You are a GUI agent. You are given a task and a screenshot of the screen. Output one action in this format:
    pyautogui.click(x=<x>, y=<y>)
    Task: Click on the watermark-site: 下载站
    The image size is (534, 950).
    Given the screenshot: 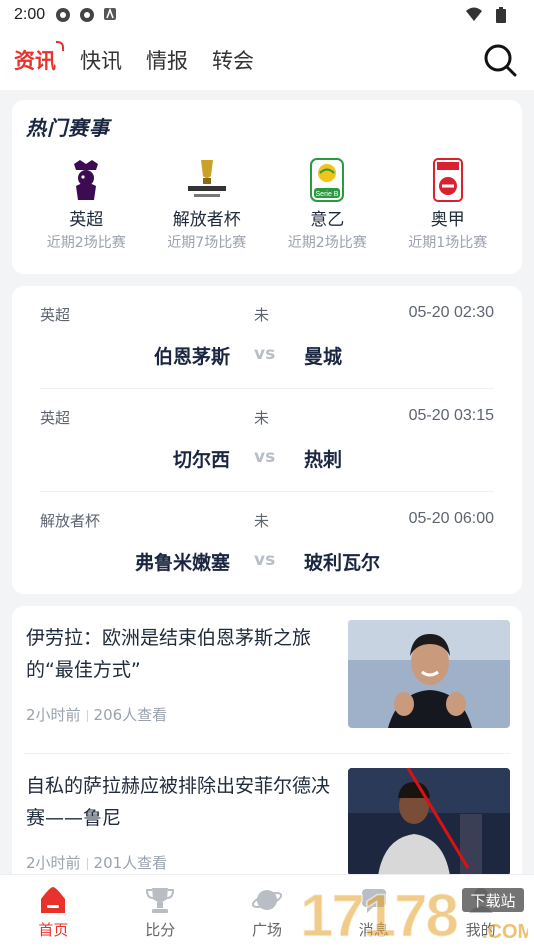 What is the action you would take?
    pyautogui.click(x=492, y=901)
    